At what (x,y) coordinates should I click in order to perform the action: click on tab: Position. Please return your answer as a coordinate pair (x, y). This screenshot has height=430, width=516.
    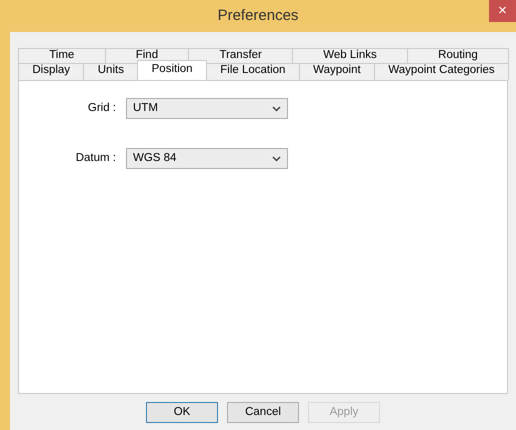
    Looking at the image, I should click on (172, 70).